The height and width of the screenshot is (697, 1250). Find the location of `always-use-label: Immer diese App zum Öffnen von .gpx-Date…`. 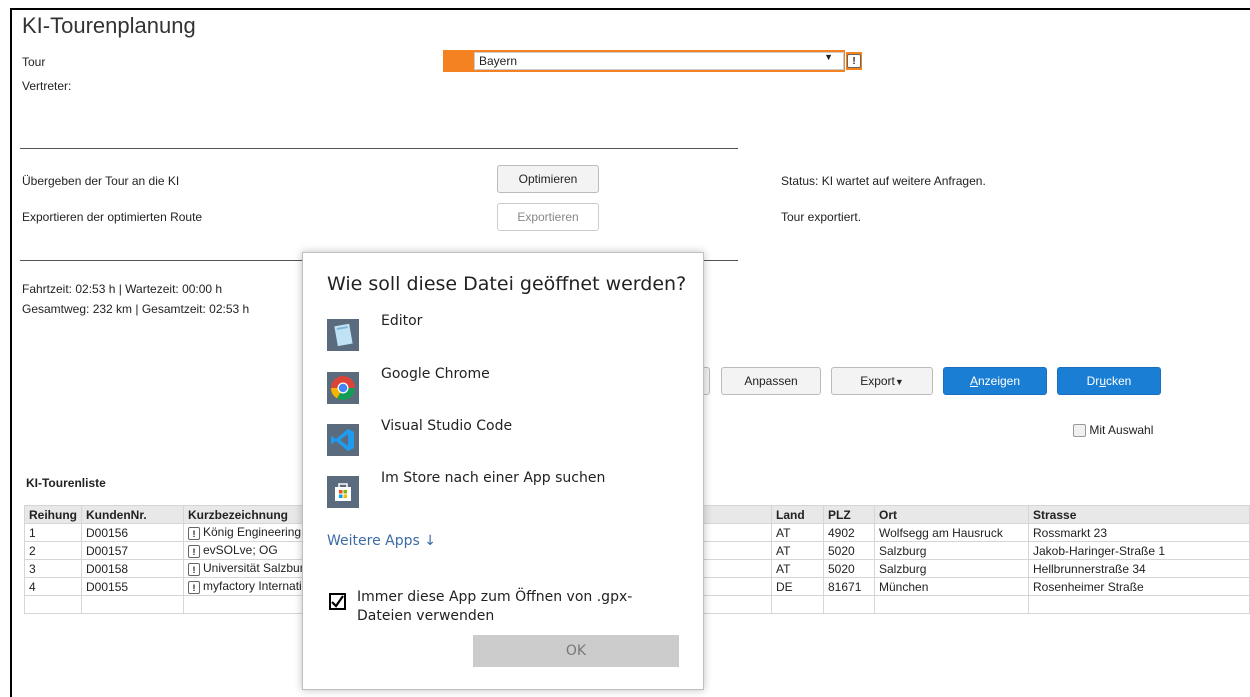

always-use-label: Immer diese App zum Öffnen von .gpx-Date… is located at coordinates (495, 606).